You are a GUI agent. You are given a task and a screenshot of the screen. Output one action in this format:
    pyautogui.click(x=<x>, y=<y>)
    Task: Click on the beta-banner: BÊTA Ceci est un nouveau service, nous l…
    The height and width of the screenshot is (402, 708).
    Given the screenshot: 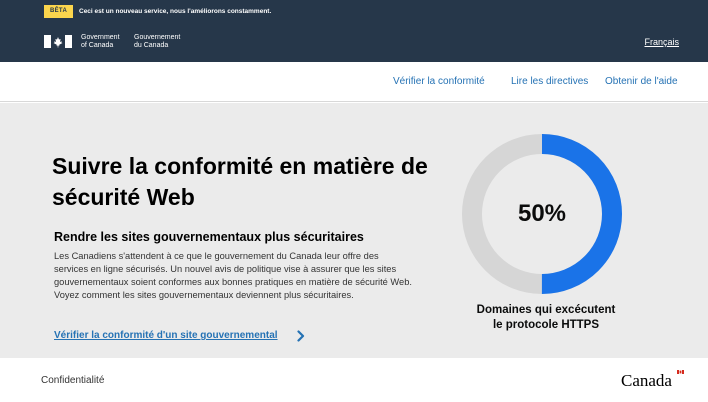 What is the action you would take?
    pyautogui.click(x=354, y=11)
    